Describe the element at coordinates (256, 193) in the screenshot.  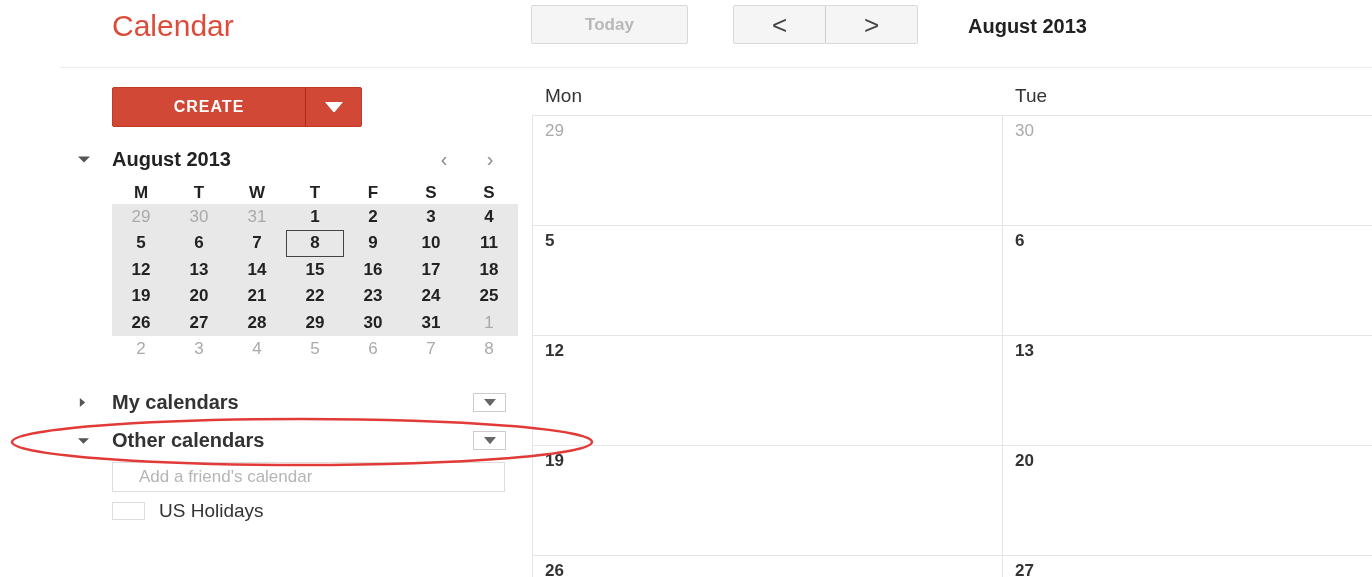
I see `weekday-label: W` at that location.